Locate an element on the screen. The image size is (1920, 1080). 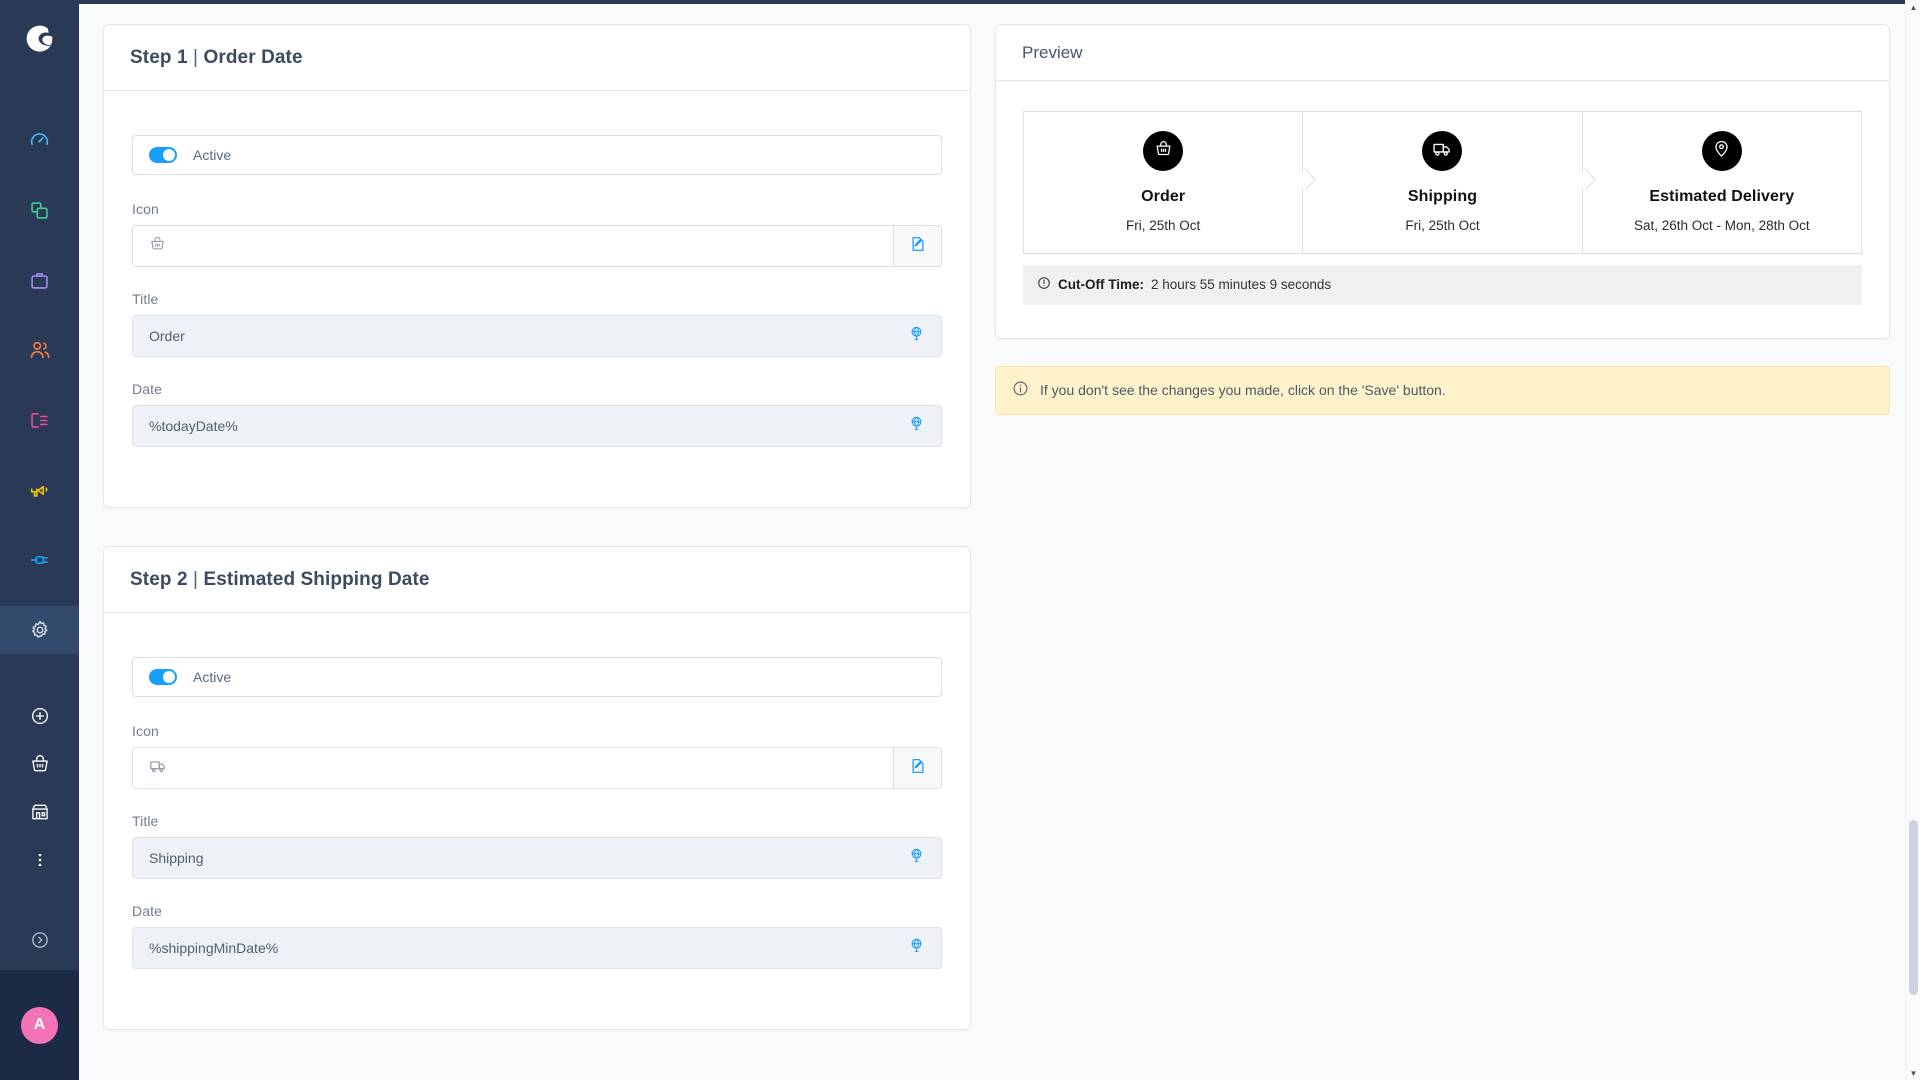
step-1-date-field-label: Date is located at coordinates (147, 389).